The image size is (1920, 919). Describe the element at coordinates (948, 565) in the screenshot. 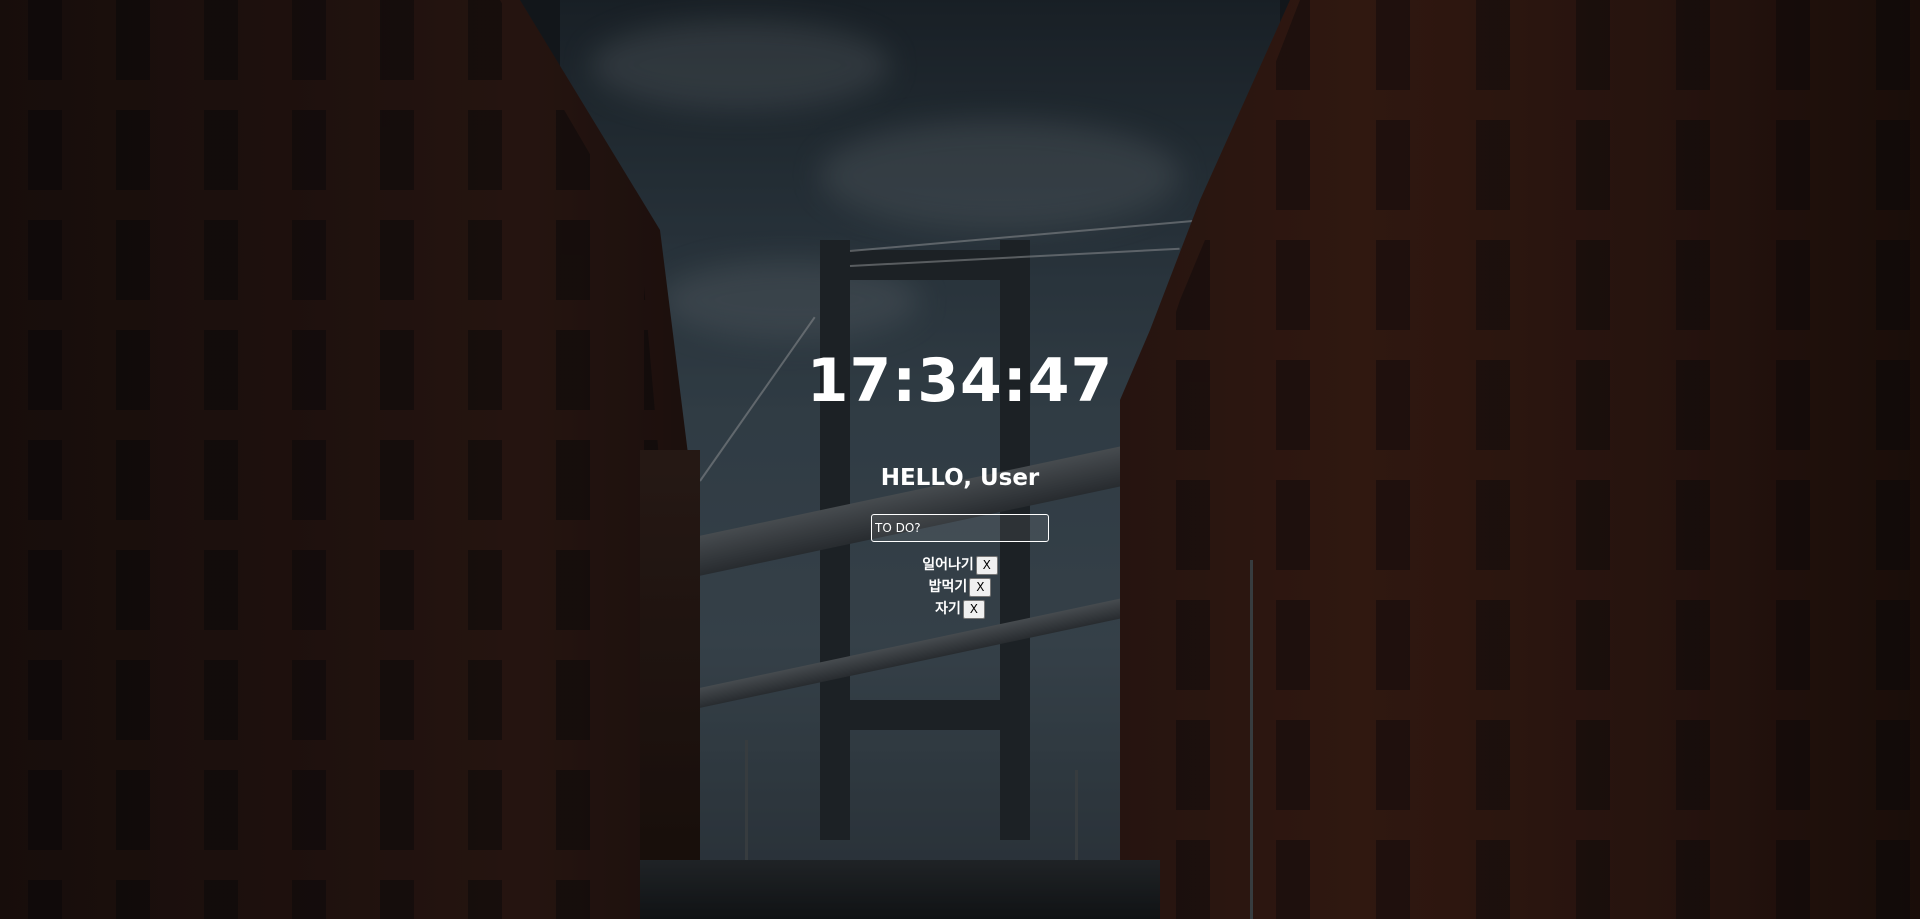

I see `todo-text: 일어나기` at that location.